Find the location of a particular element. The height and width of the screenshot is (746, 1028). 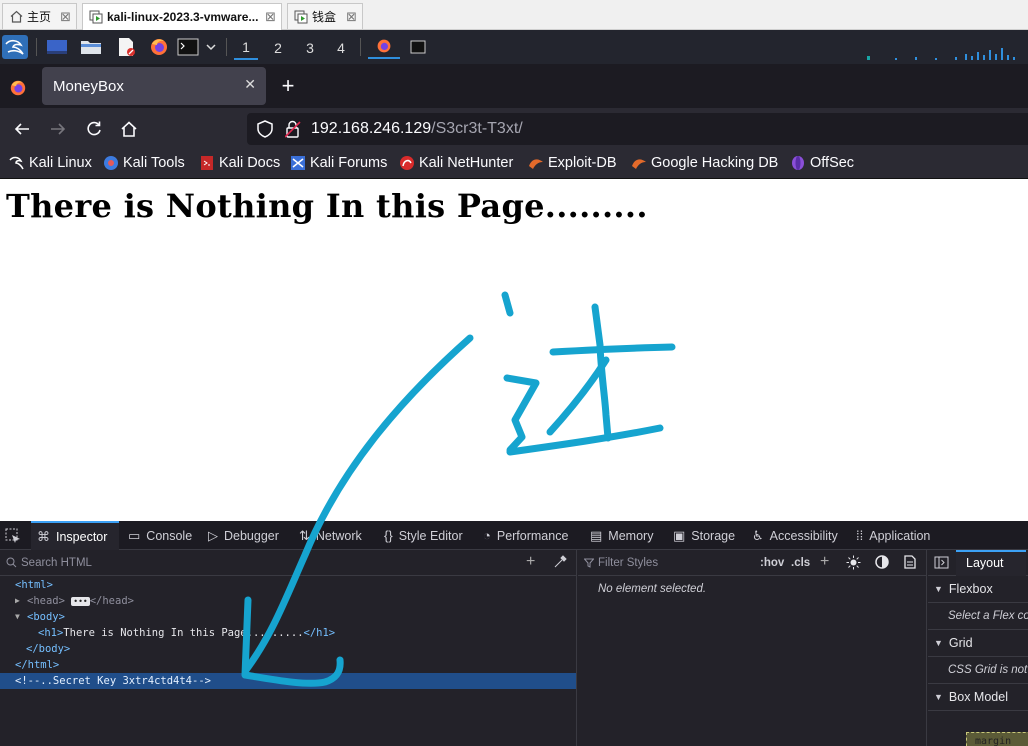

node-html: <html> is located at coordinates (288, 585).